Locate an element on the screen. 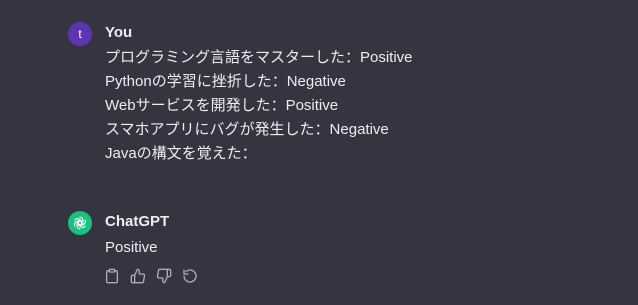 Image resolution: width=638 pixels, height=305 pixels. message-actions is located at coordinates (360, 276).